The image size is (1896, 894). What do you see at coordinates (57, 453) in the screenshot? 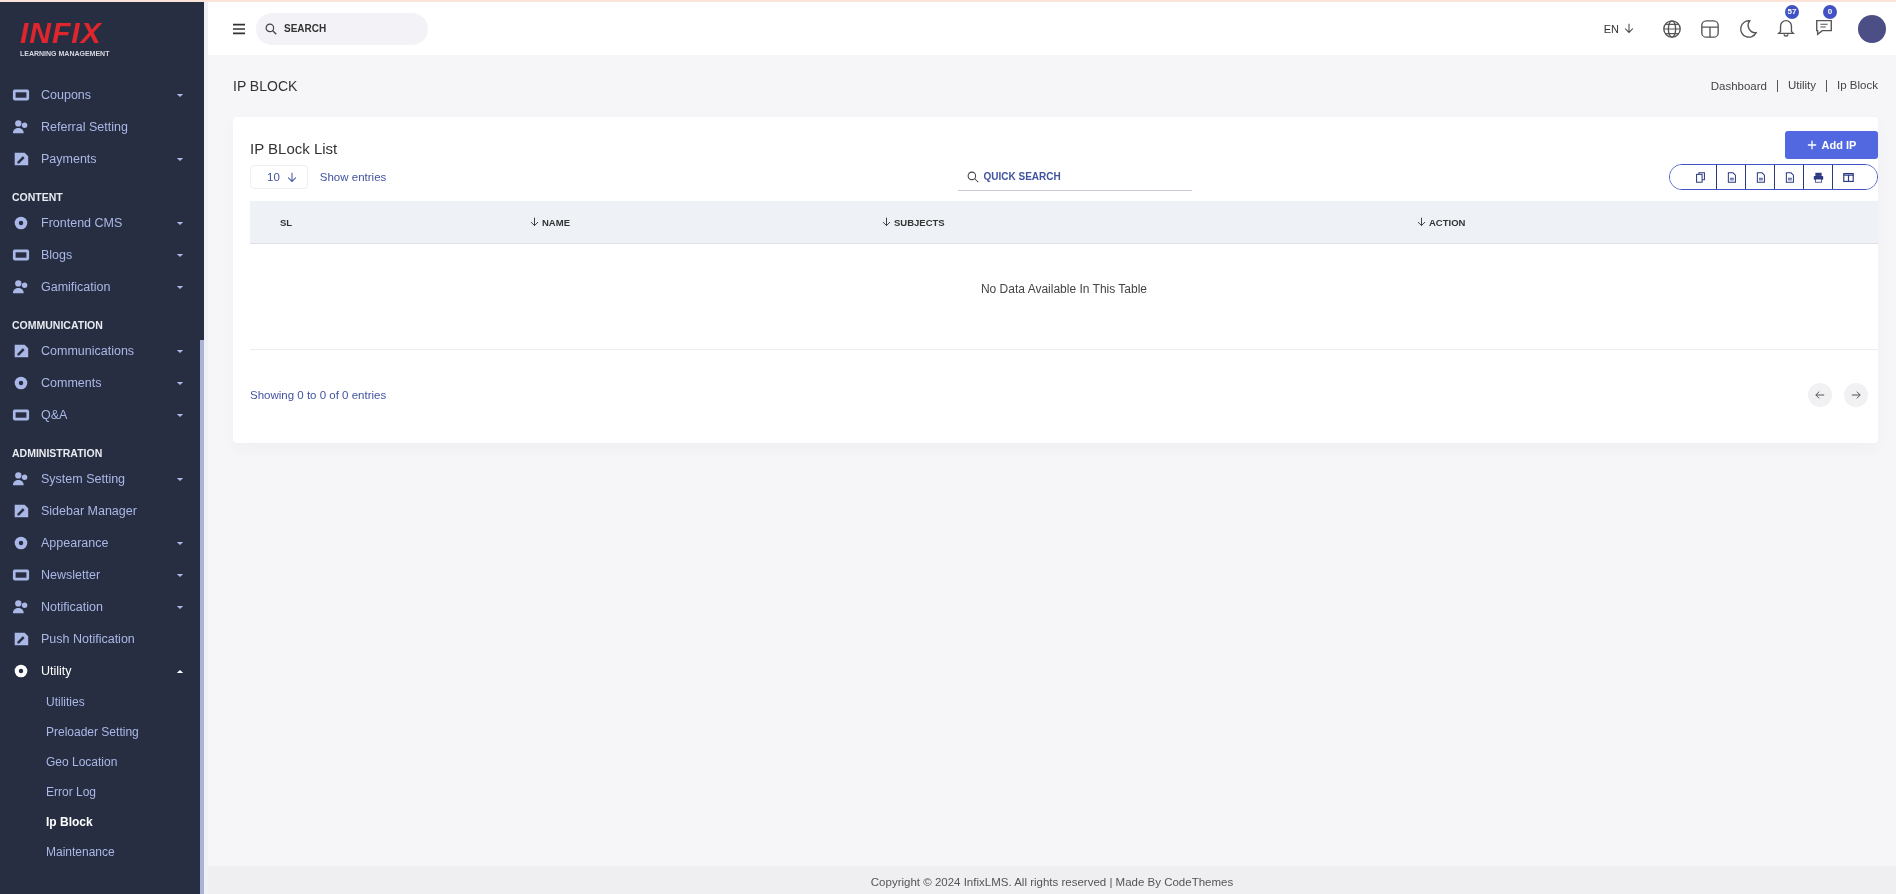
I see `section-heading: ADMINISTRATION` at bounding box center [57, 453].